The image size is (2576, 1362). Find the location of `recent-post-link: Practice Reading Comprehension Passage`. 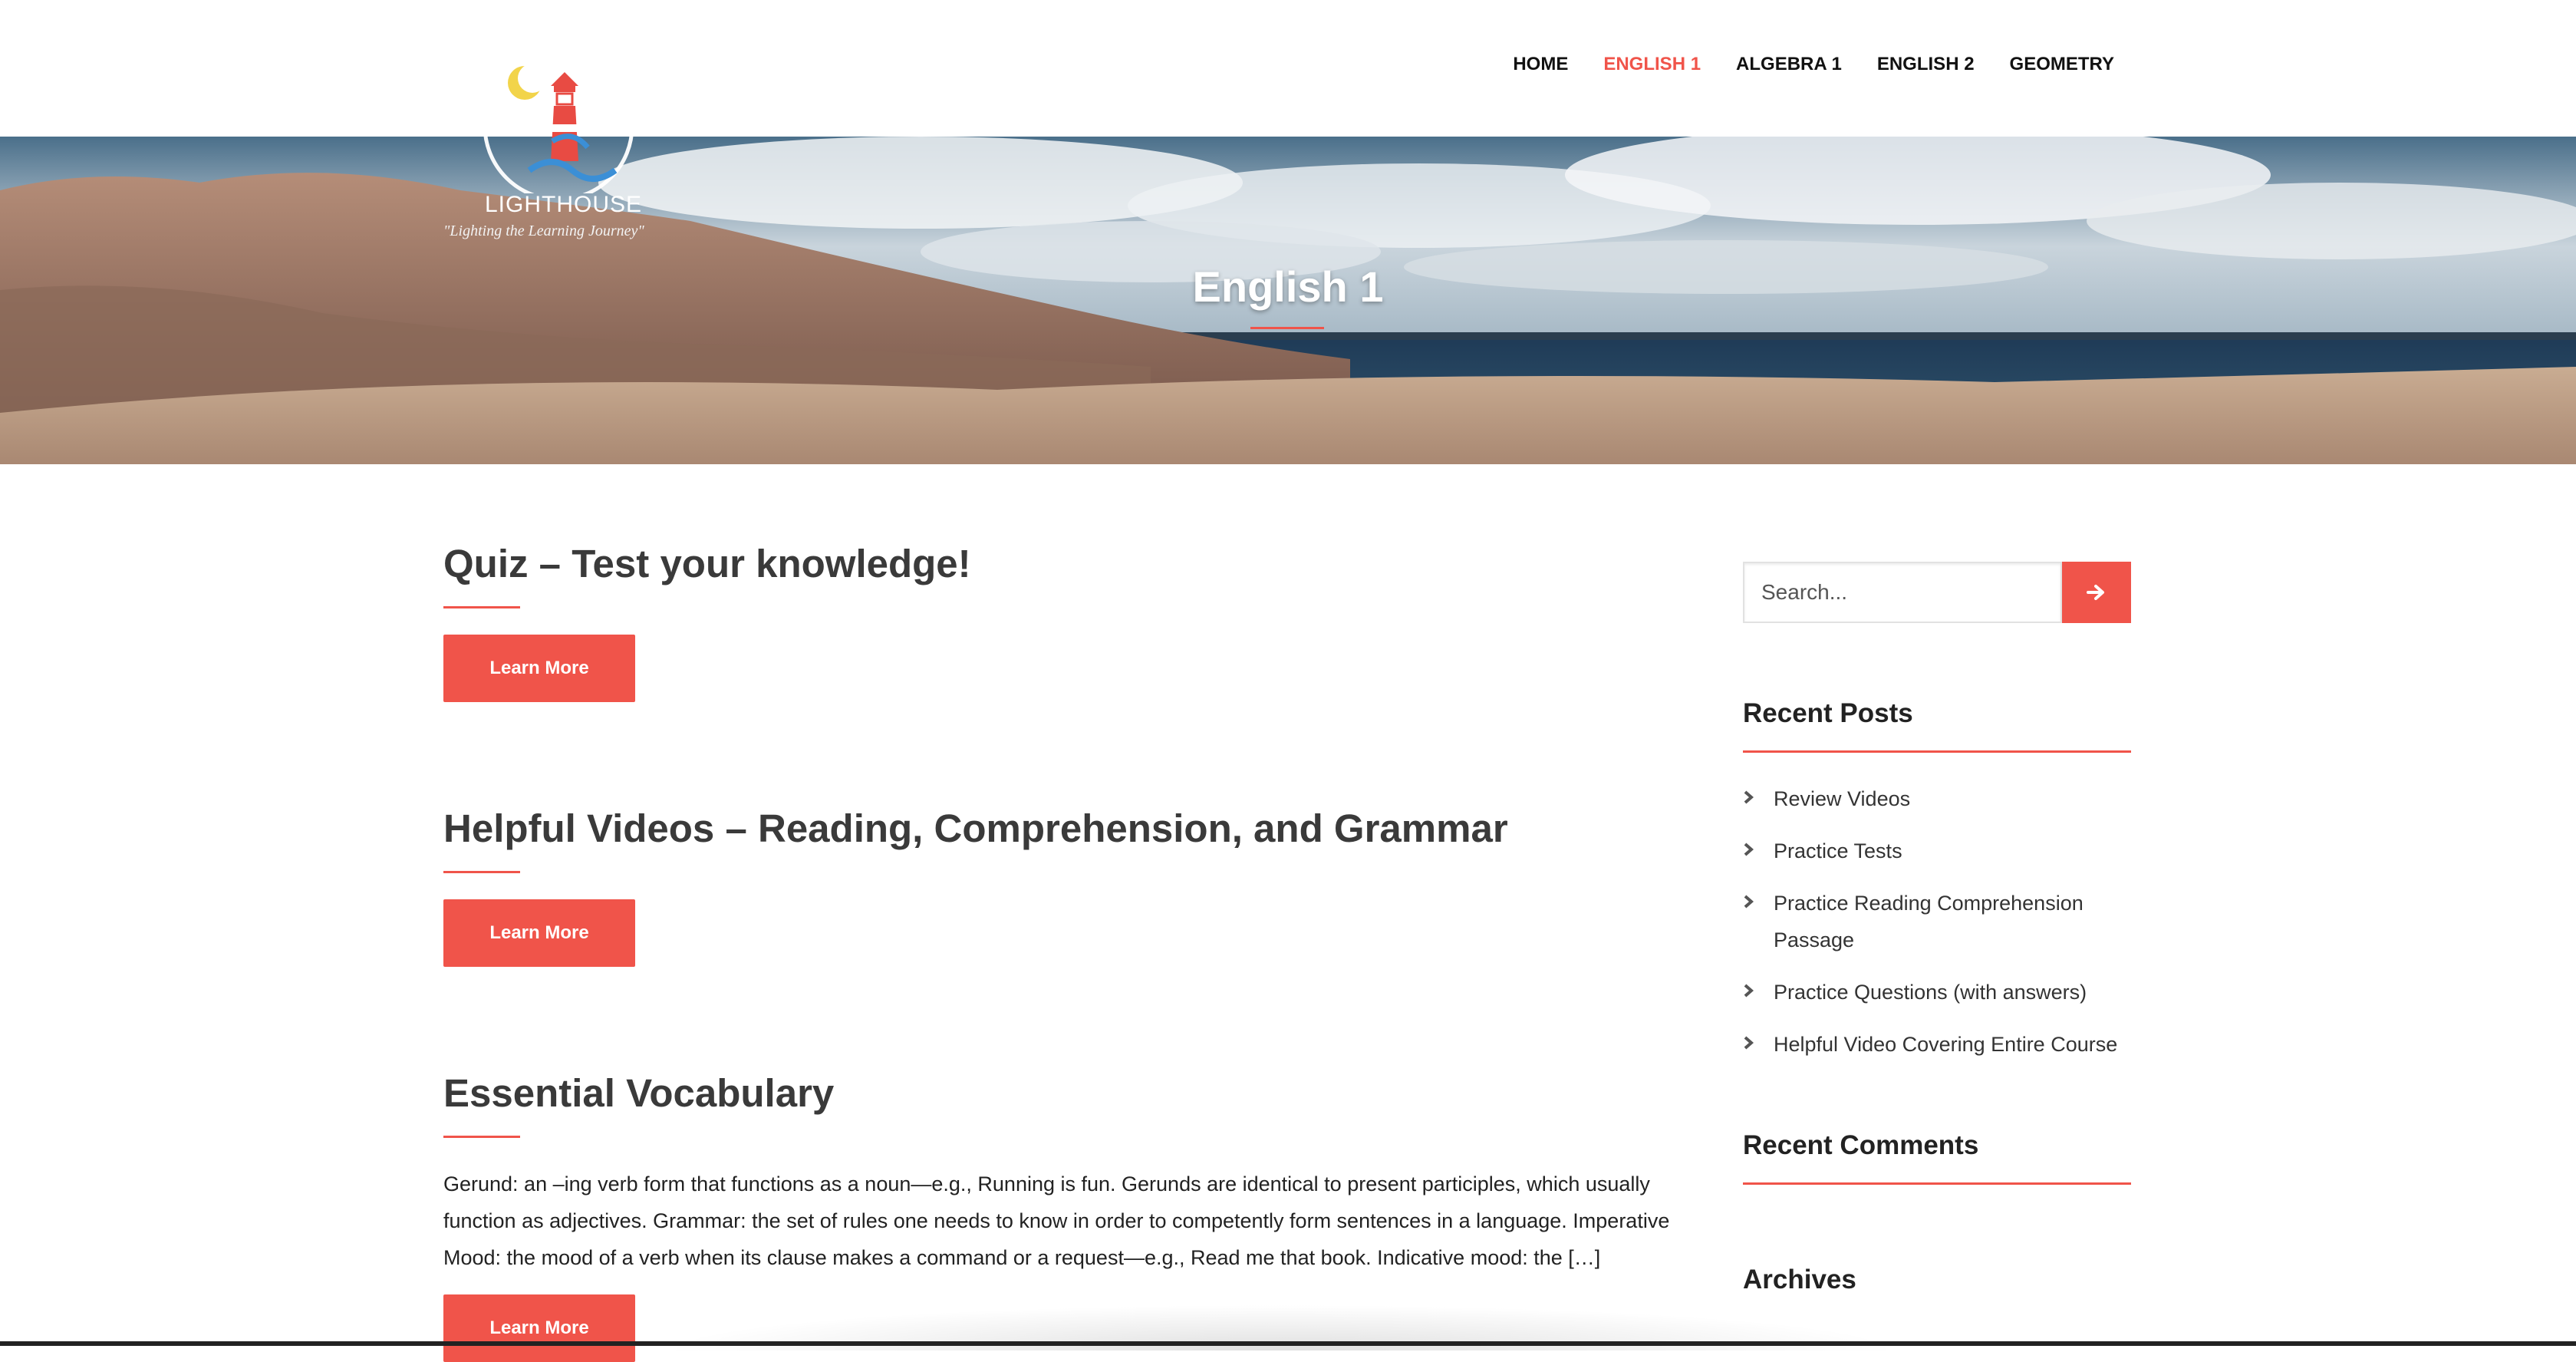

recent-post-link: Practice Reading Comprehension Passage is located at coordinates (1942, 922).